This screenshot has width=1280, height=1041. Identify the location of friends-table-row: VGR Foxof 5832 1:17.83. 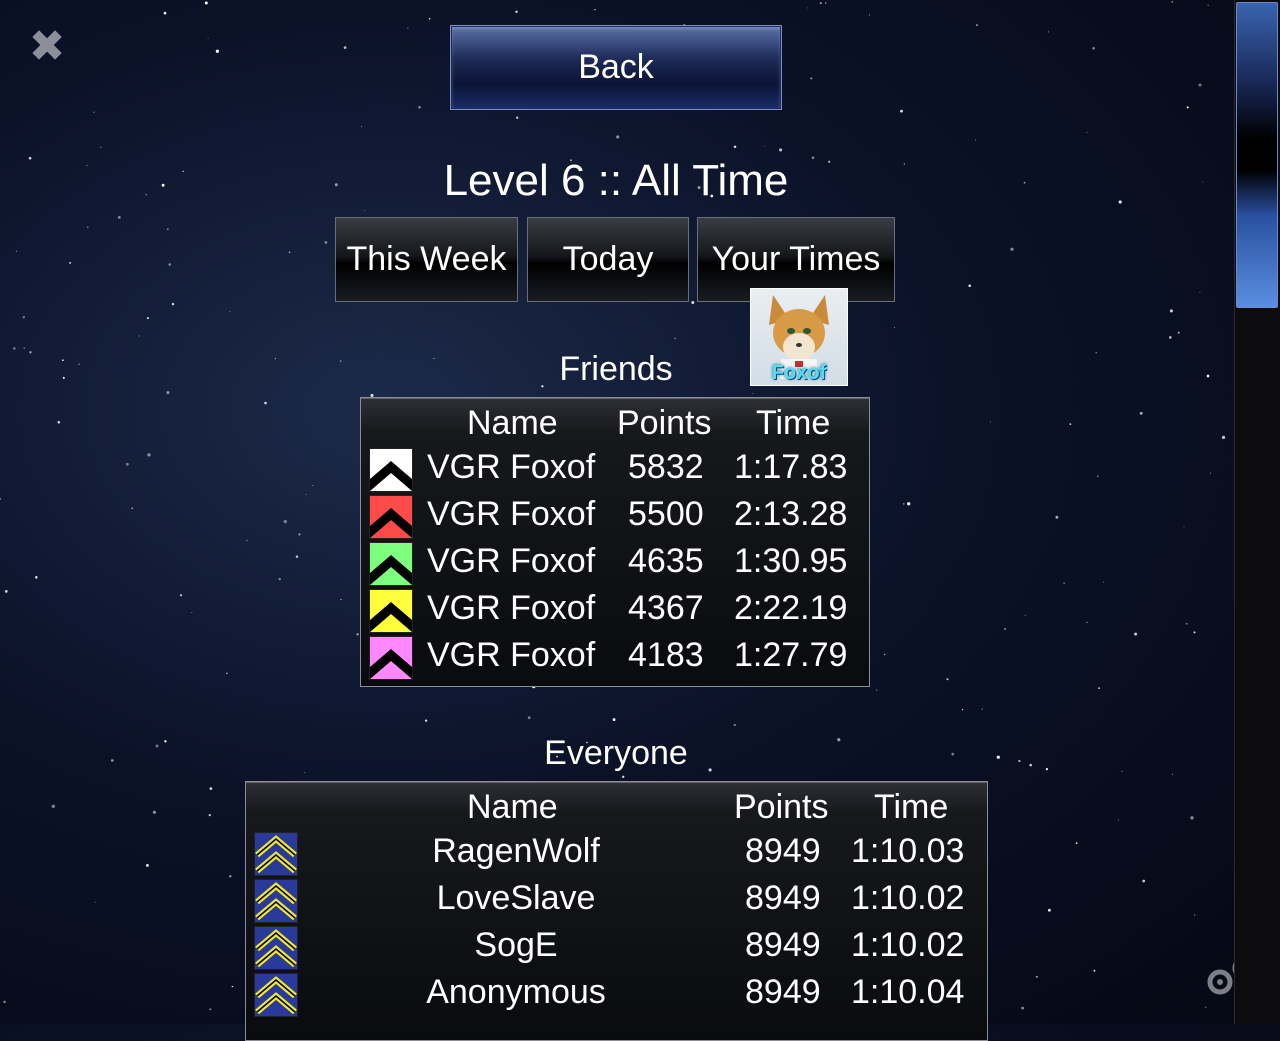
(615, 471).